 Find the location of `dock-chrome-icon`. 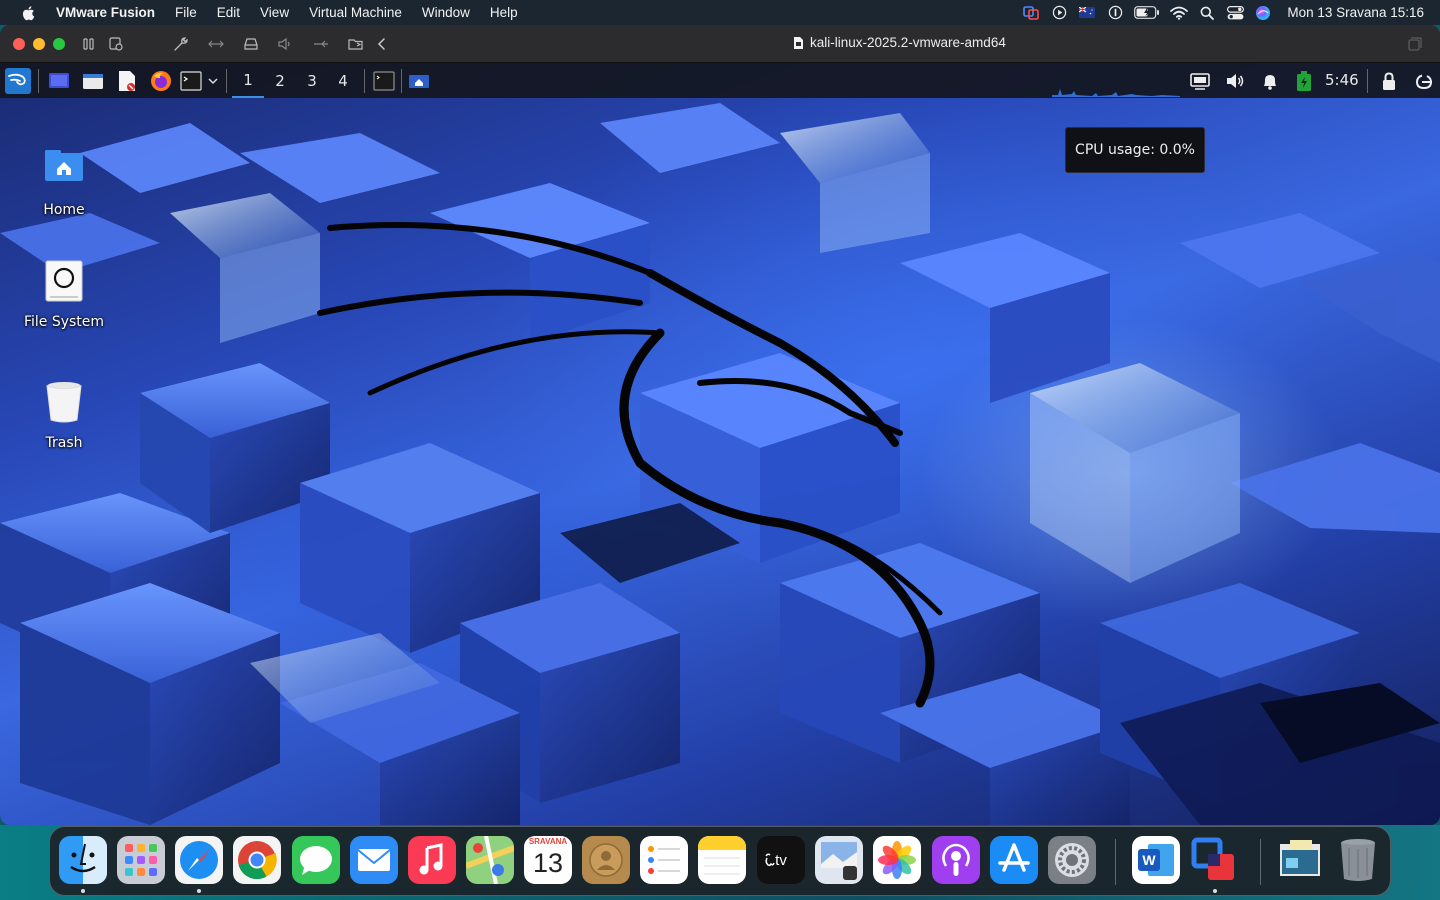

dock-chrome-icon is located at coordinates (257, 860).